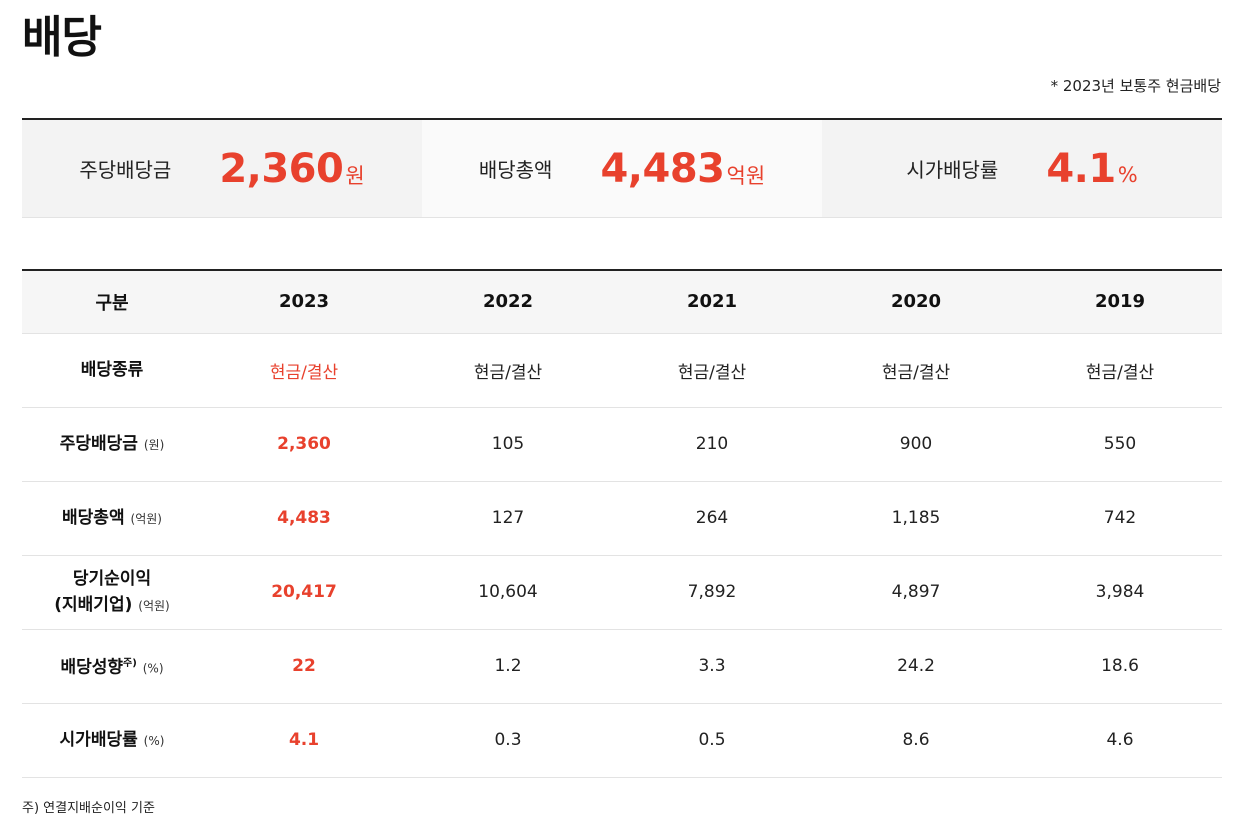 Image resolution: width=1242 pixels, height=821 pixels. I want to click on row-label-total-dividend: 배당총액 (억원), so click(112, 518).